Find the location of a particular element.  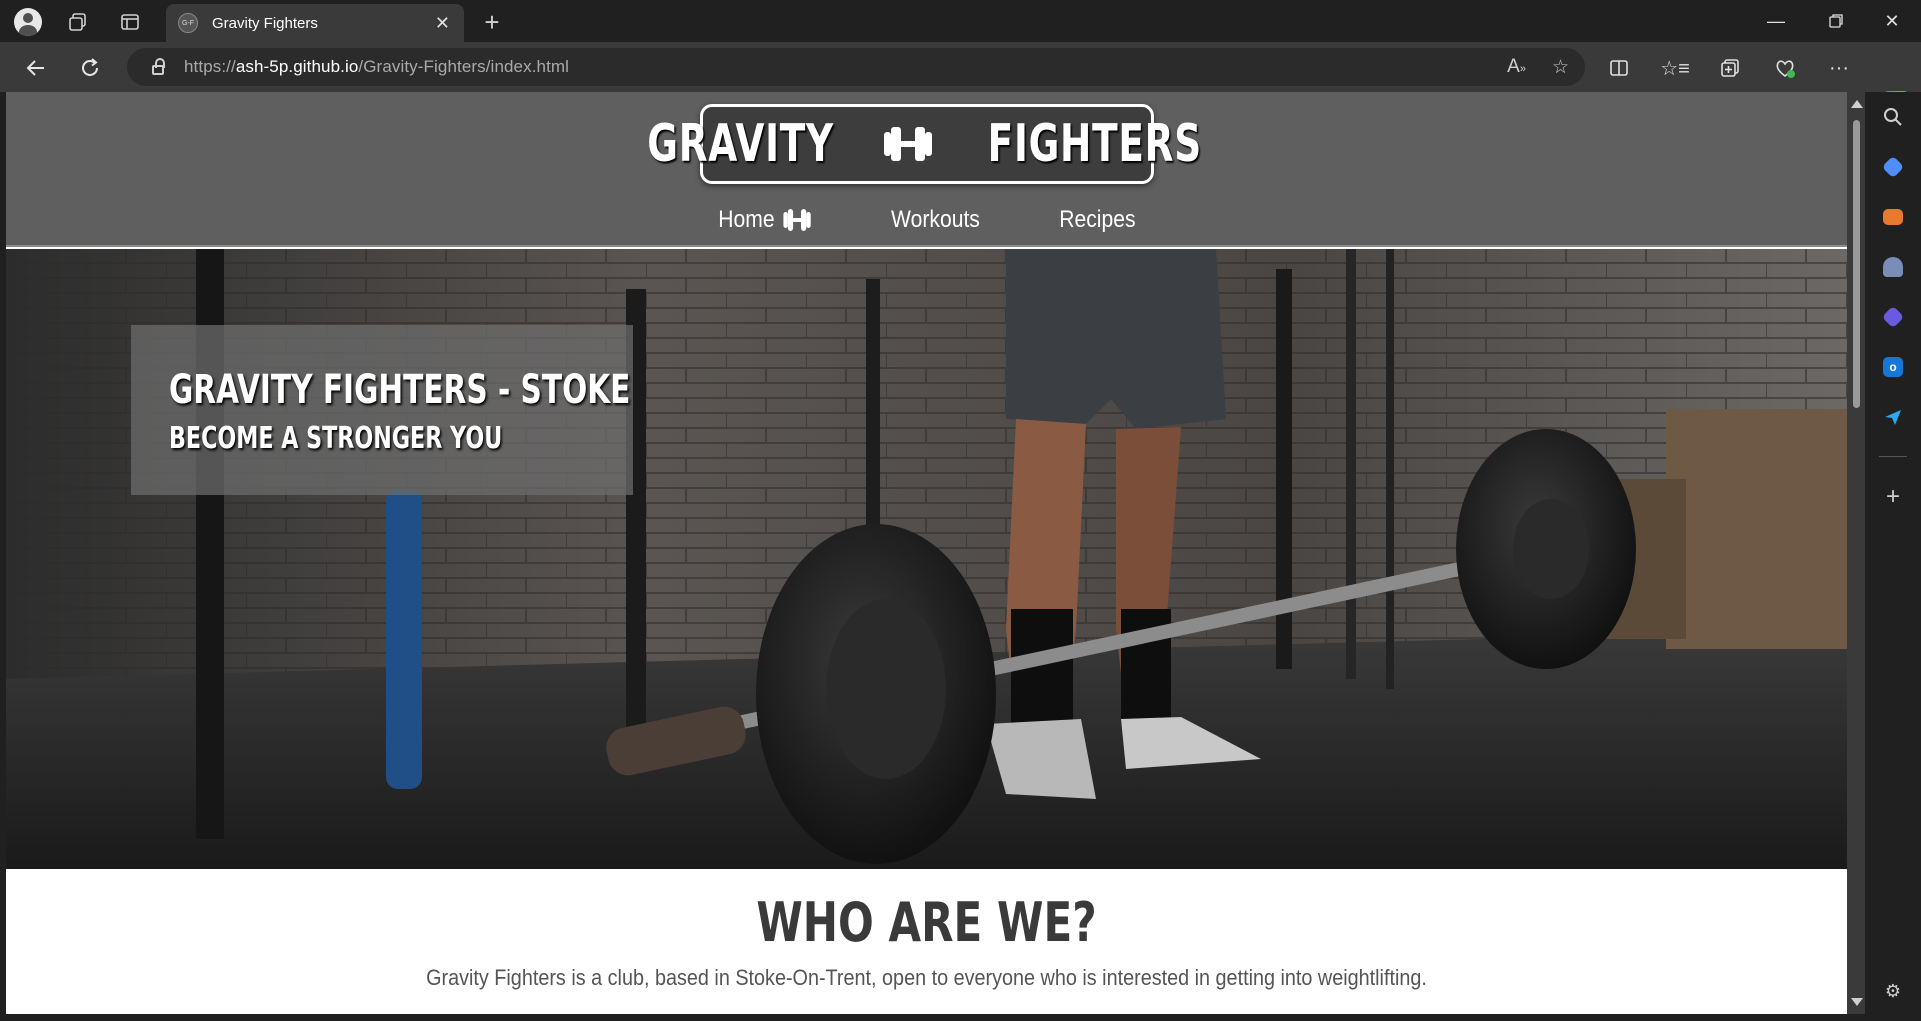

games-icon is located at coordinates (1893, 267).